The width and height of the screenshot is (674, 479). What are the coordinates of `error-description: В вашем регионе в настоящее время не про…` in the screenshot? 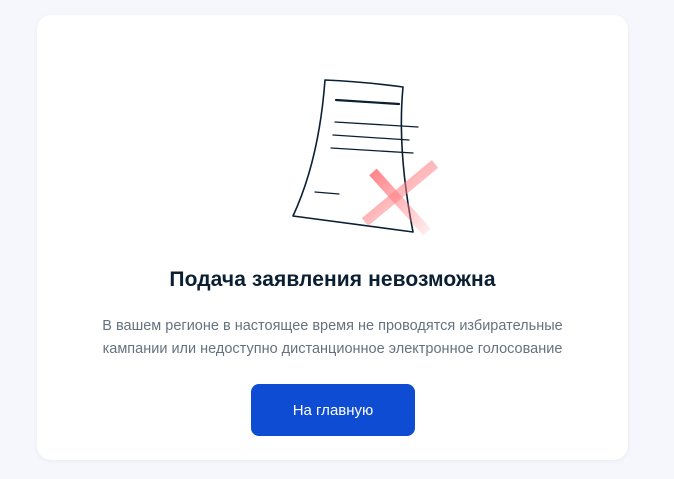 It's located at (332, 338).